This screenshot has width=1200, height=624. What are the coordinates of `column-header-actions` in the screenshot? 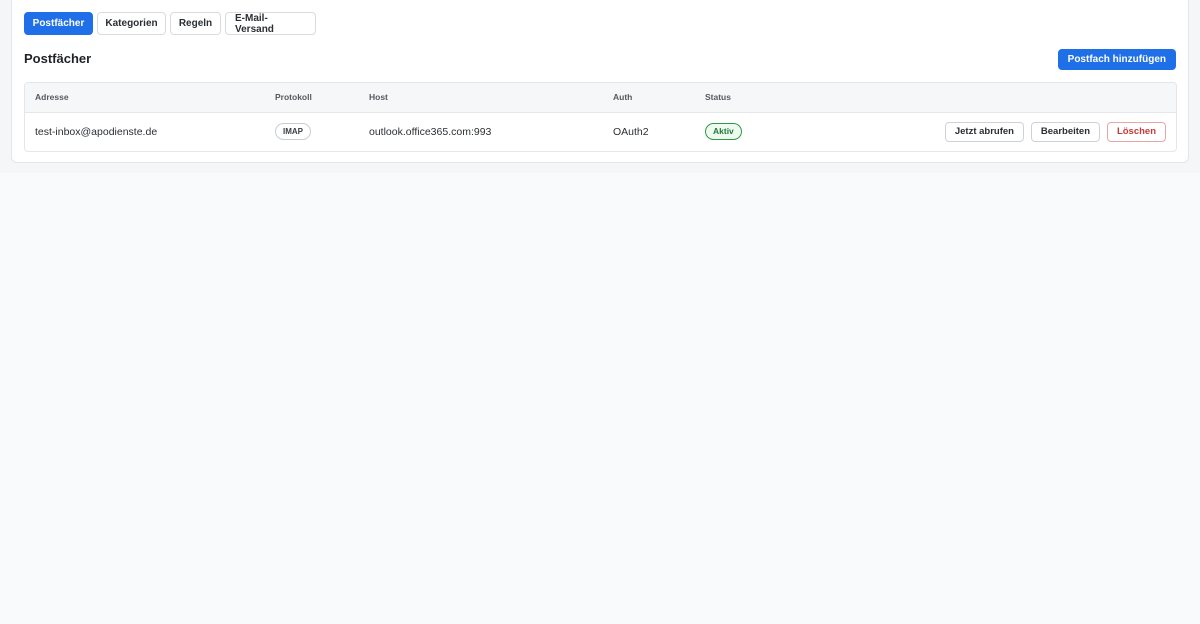 It's located at (995, 98).